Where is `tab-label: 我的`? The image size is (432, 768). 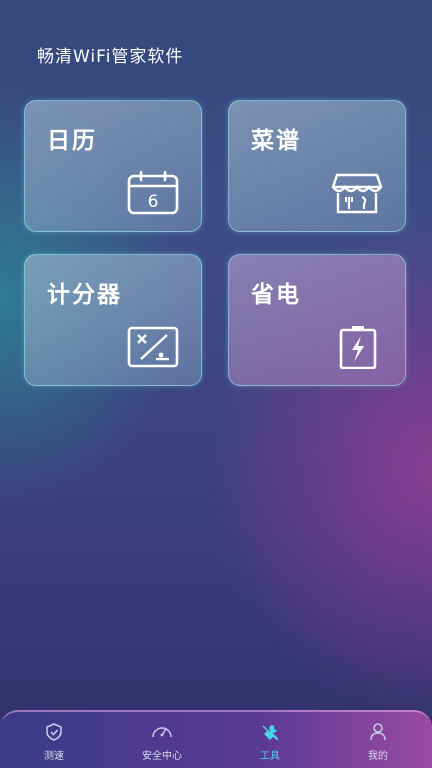
tab-label: 我的 is located at coordinates (378, 756).